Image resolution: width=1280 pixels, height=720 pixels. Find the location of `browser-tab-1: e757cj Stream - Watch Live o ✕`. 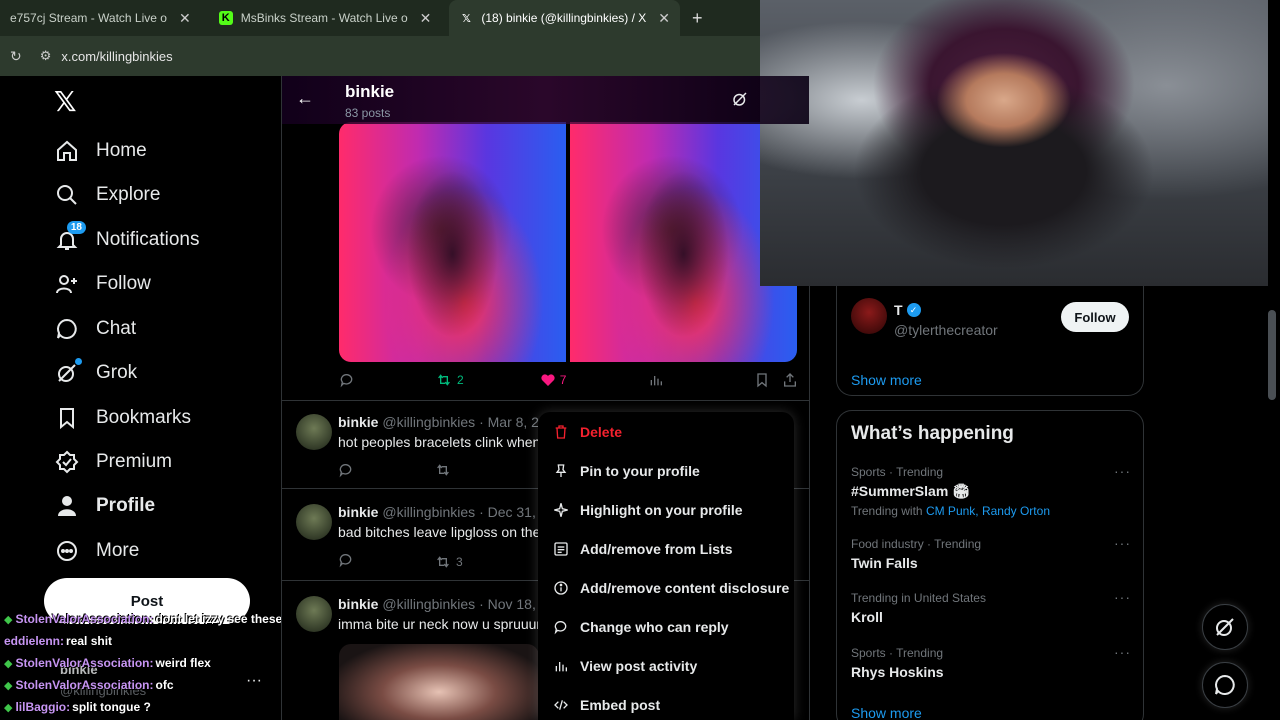

browser-tab-1: e757cj Stream - Watch Live o ✕ is located at coordinates (100, 18).